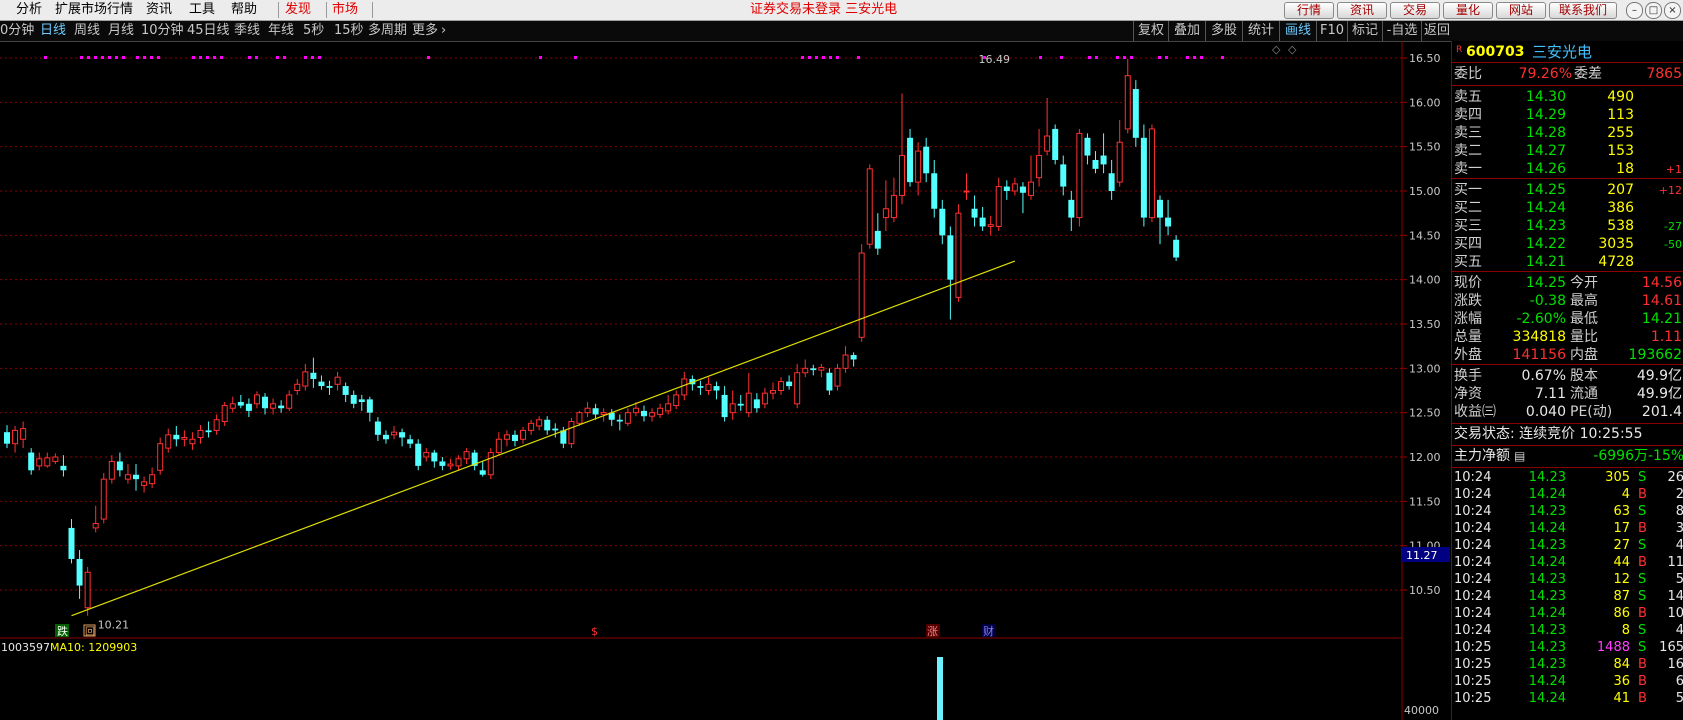 The image size is (1683, 720). I want to click on period-quarter: 季线, so click(247, 31).